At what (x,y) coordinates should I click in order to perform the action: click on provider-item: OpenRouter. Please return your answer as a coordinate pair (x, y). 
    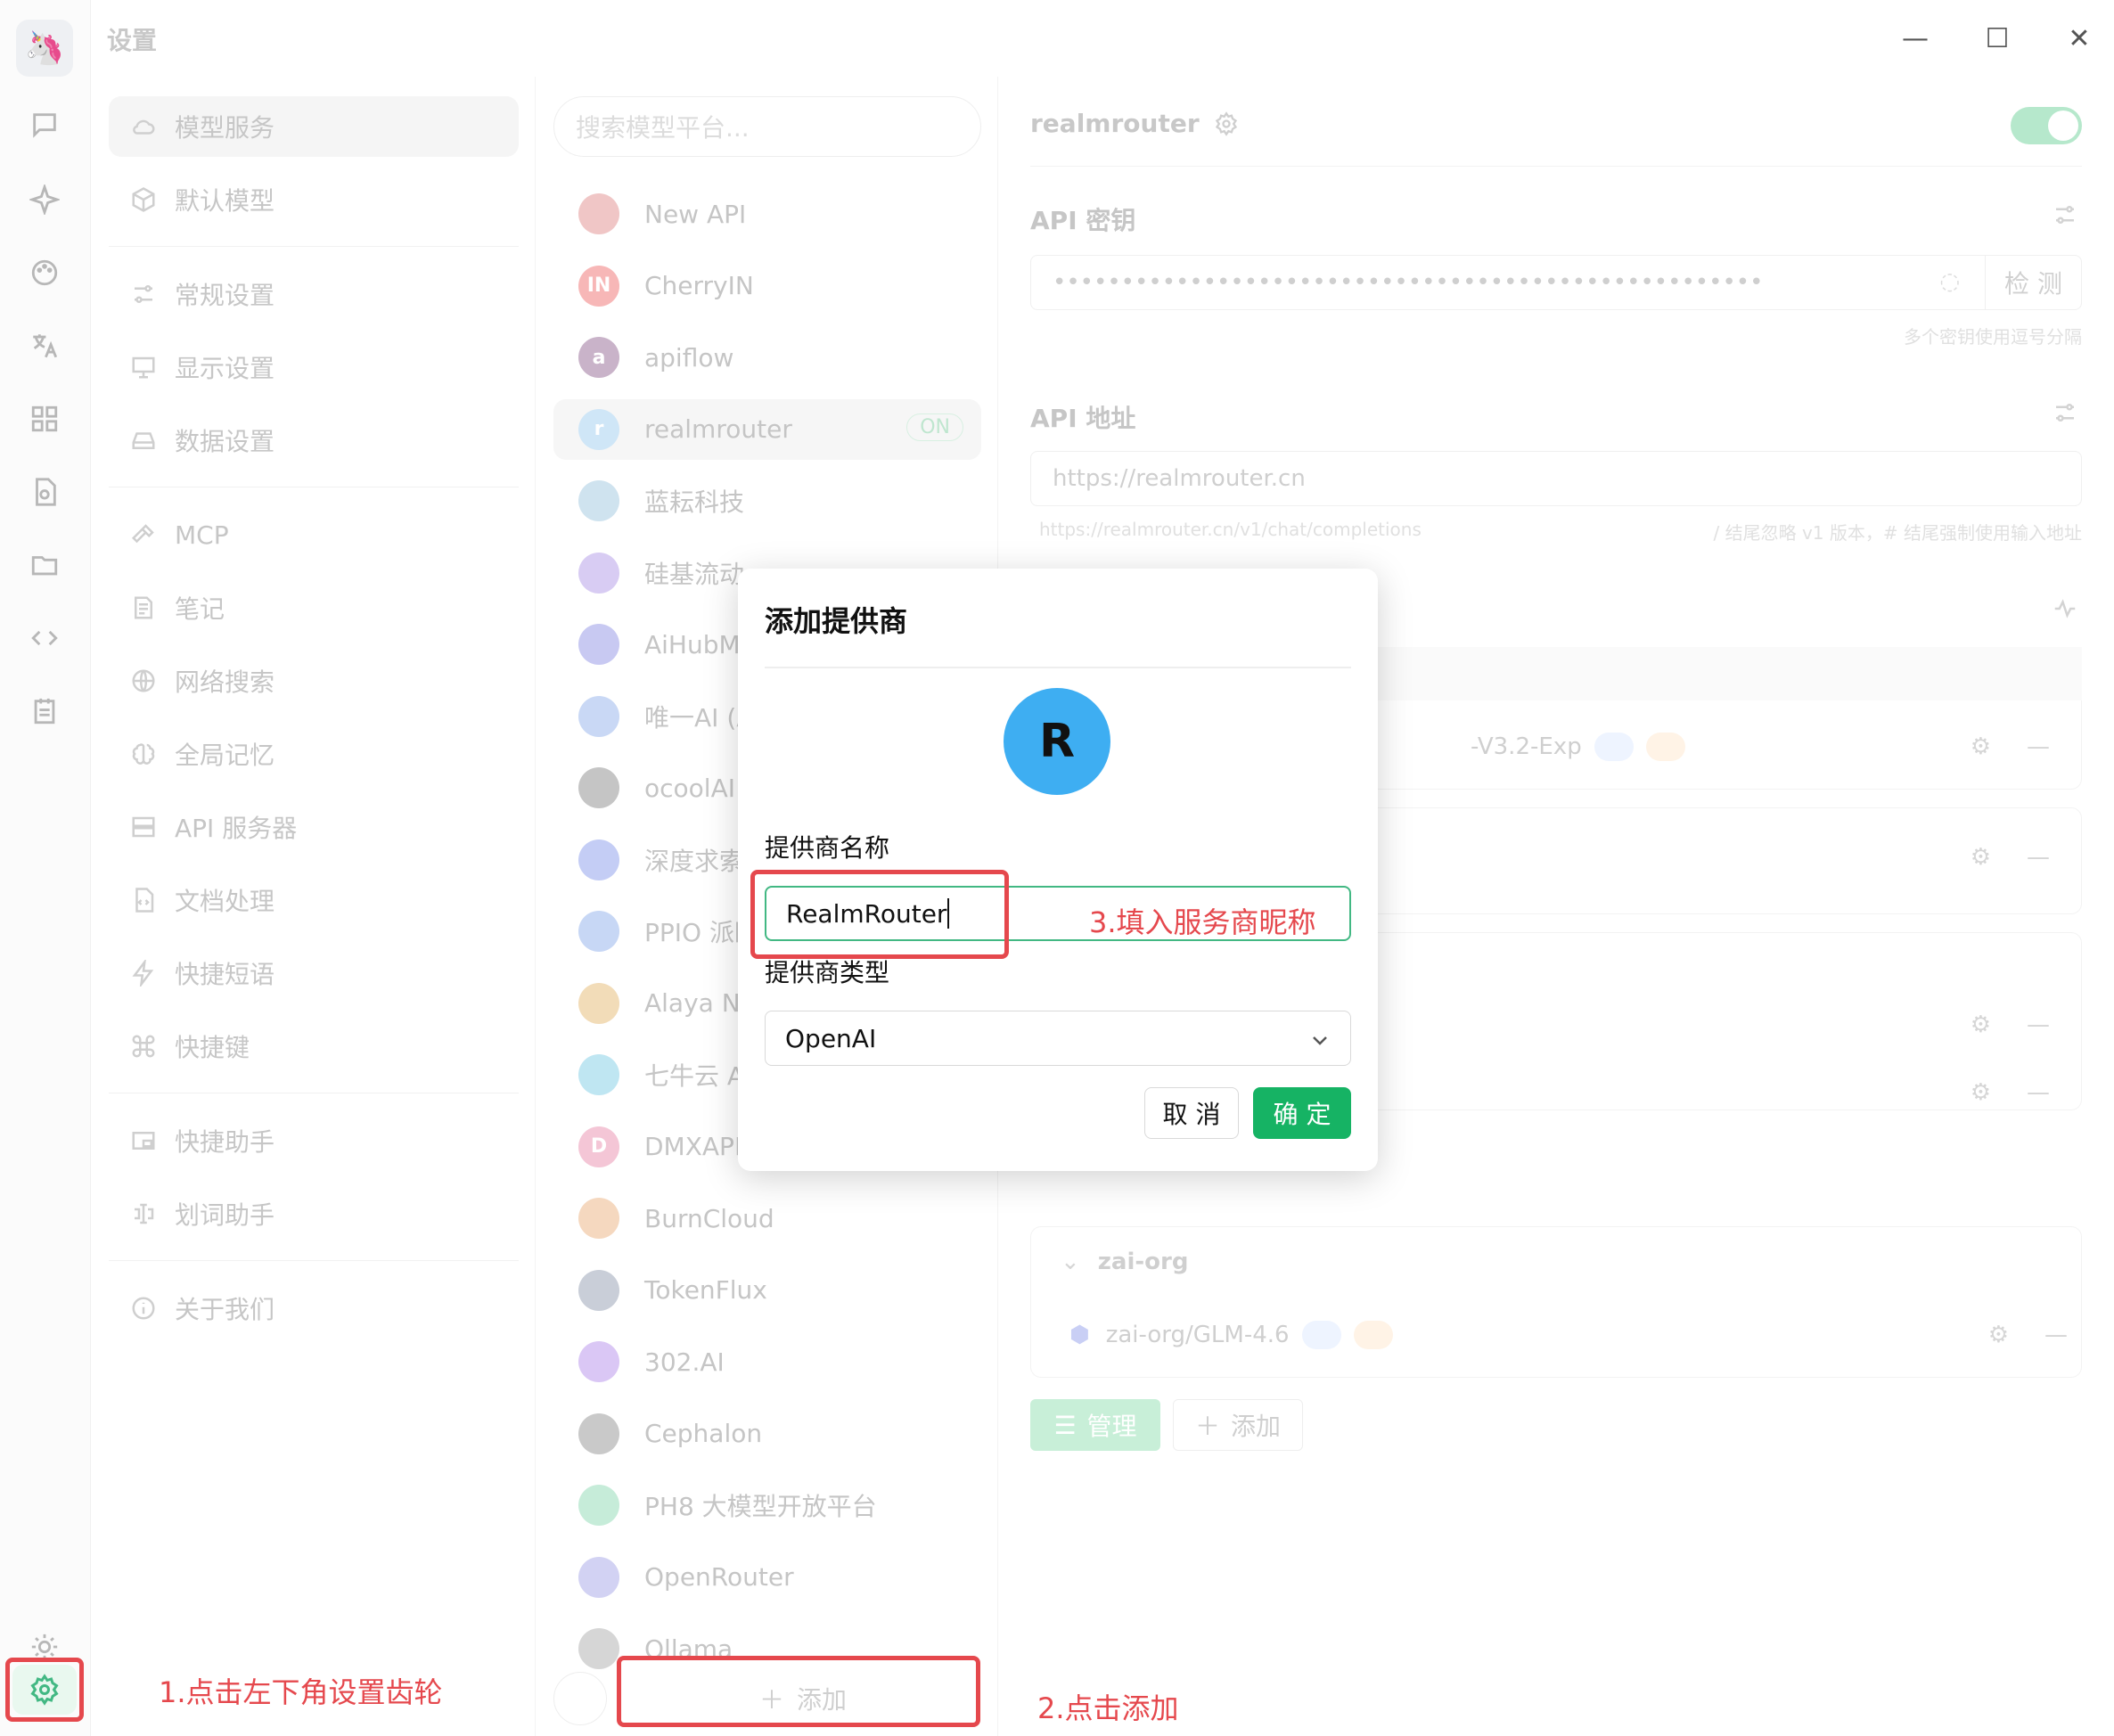
    Looking at the image, I should click on (767, 1577).